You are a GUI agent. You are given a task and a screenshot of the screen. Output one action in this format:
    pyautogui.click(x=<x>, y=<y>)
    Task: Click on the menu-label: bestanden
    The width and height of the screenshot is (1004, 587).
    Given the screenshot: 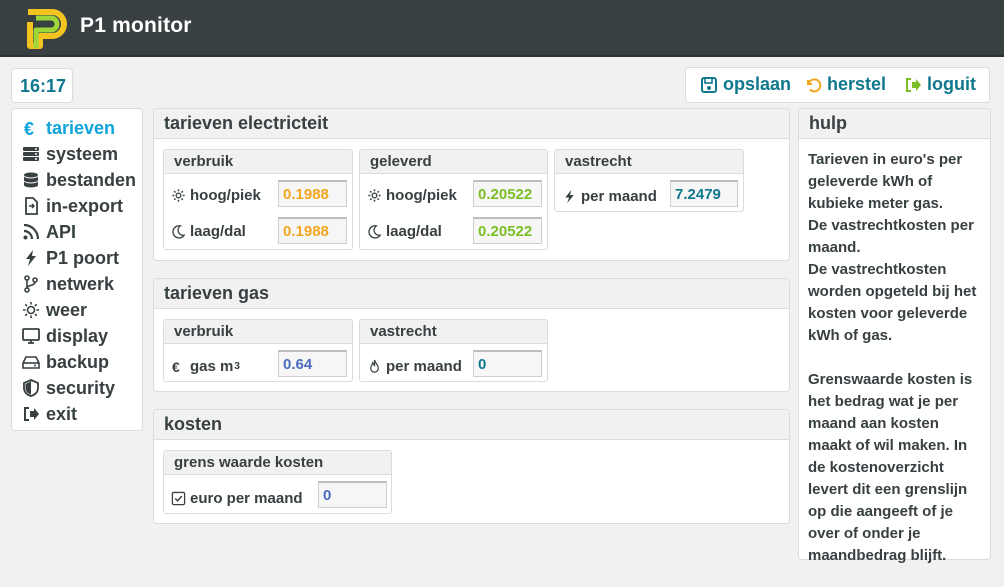 What is the action you would take?
    pyautogui.click(x=91, y=179)
    